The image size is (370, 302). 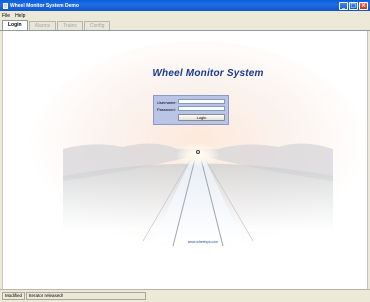 What do you see at coordinates (14, 296) in the screenshot?
I see `status-mode: Modified` at bounding box center [14, 296].